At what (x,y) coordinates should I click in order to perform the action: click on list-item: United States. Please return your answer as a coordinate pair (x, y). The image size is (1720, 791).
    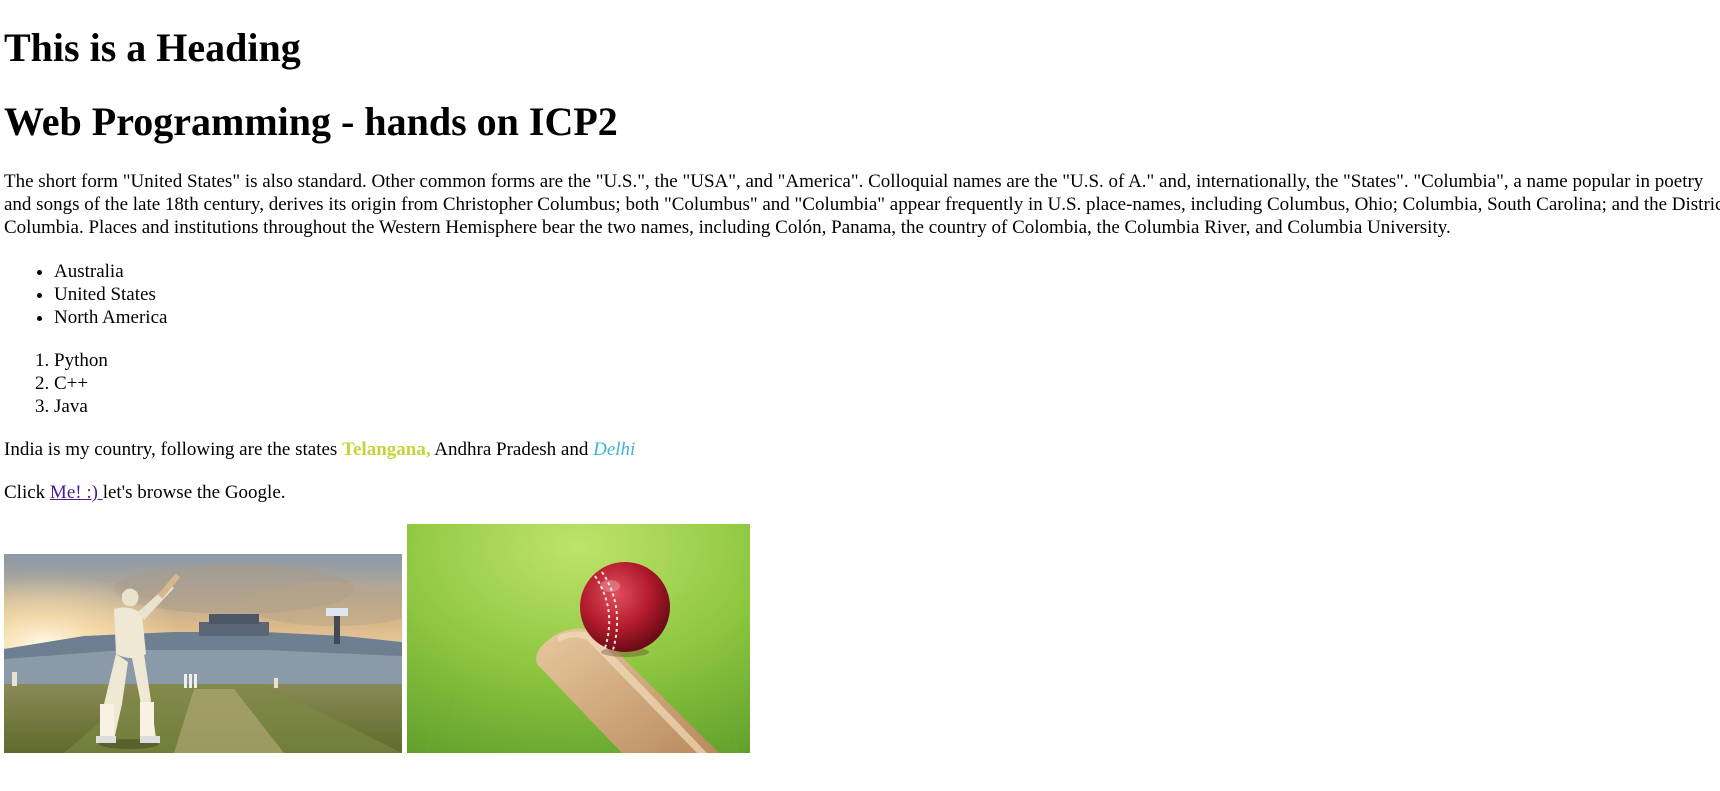
    Looking at the image, I should click on (110, 294).